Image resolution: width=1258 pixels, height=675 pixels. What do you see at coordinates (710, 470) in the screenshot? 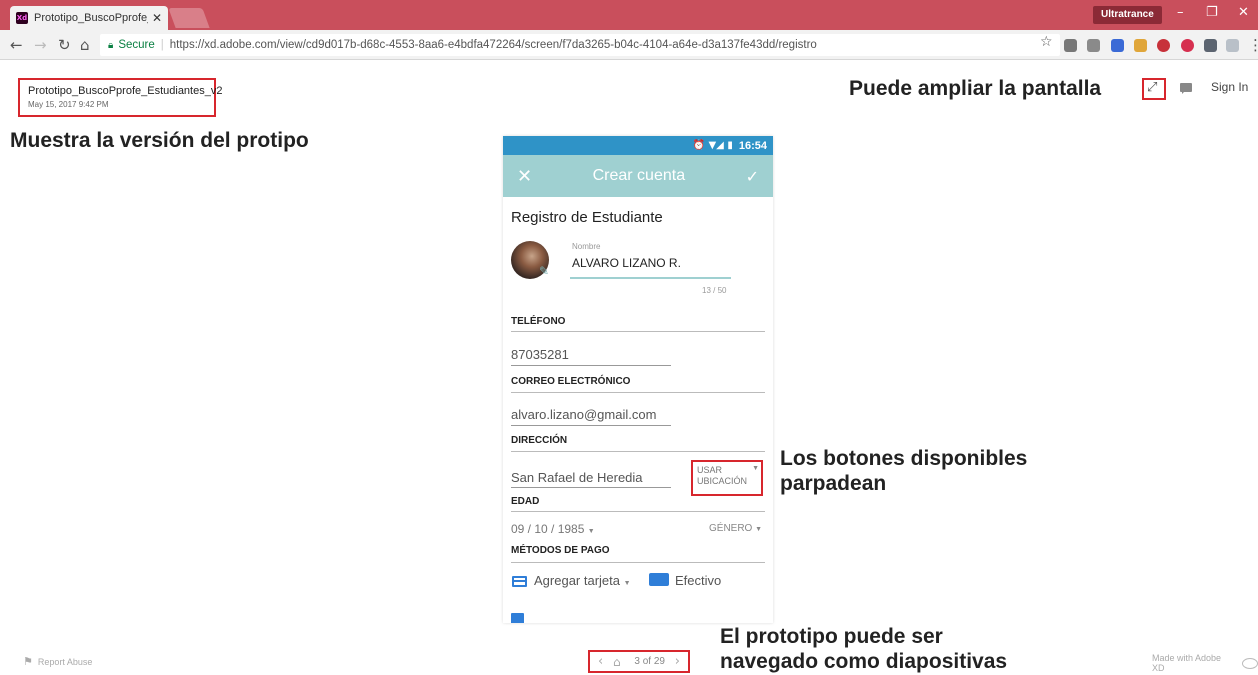
I see `use-location-label-1: USAR` at bounding box center [710, 470].